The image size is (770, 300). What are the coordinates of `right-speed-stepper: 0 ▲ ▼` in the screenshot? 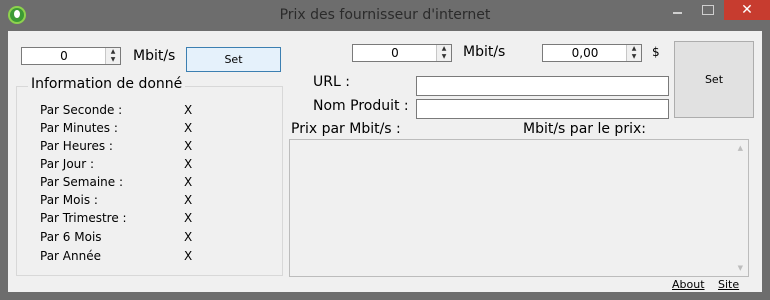 It's located at (402, 53).